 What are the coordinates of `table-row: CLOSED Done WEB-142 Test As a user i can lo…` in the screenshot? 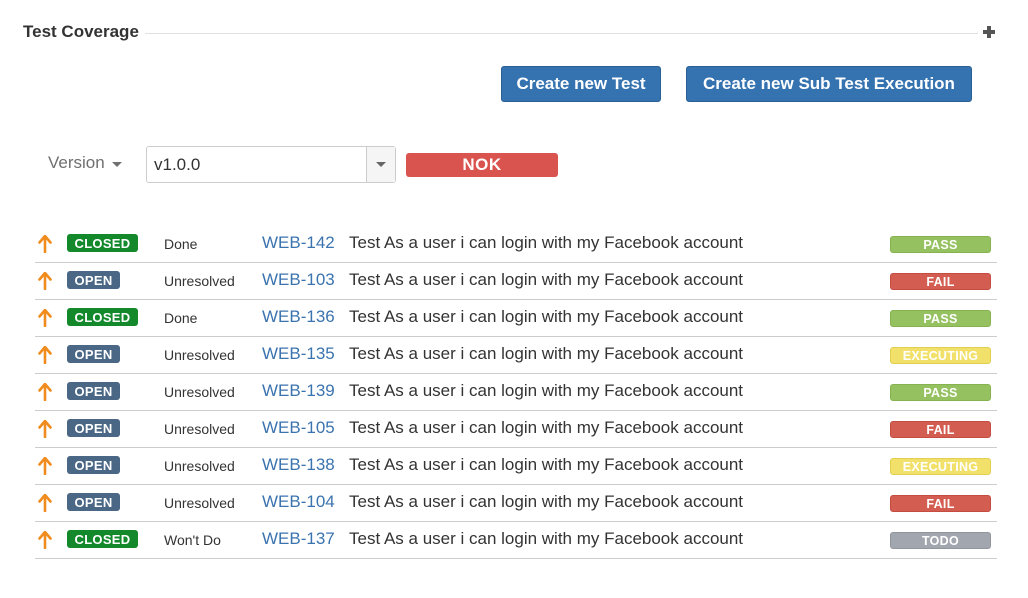 It's located at (516, 244).